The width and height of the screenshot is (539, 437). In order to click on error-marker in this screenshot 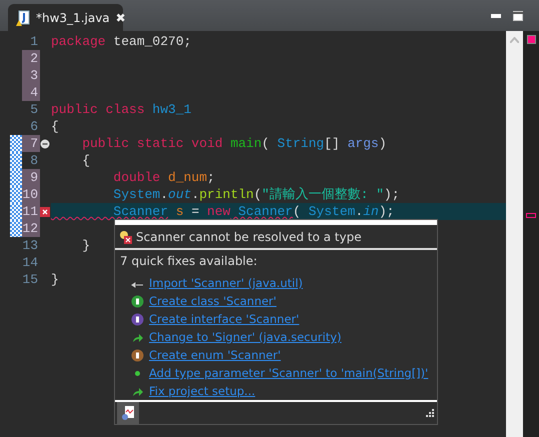, I will do `click(531, 215)`.